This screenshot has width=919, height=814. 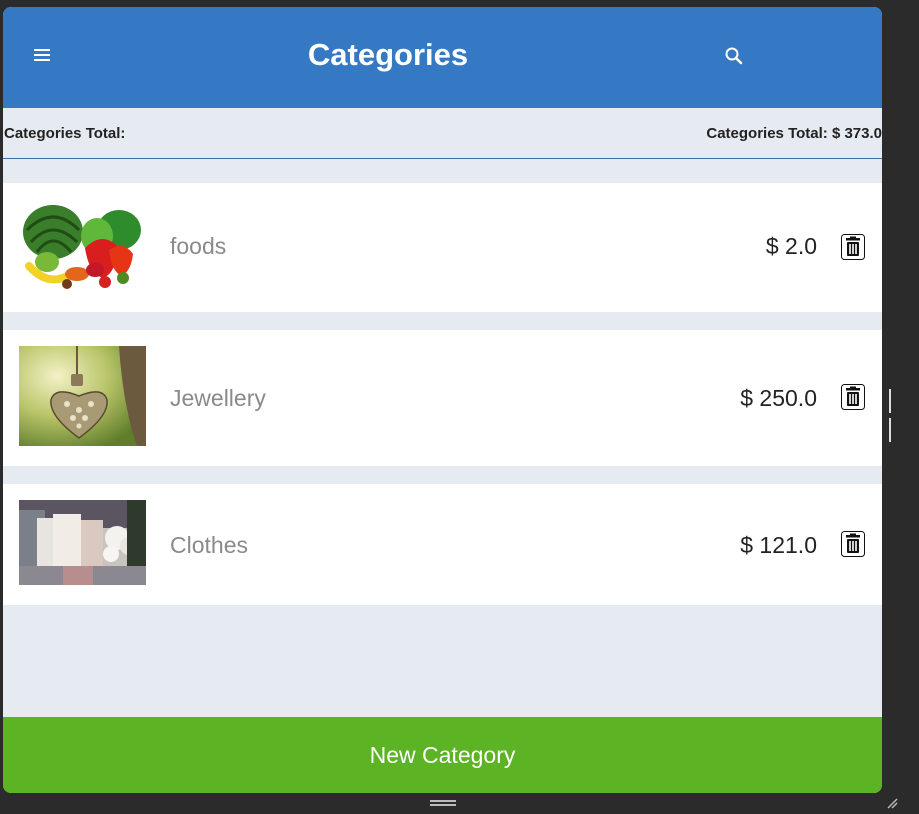 What do you see at coordinates (388, 54) in the screenshot?
I see `page-title: Categories` at bounding box center [388, 54].